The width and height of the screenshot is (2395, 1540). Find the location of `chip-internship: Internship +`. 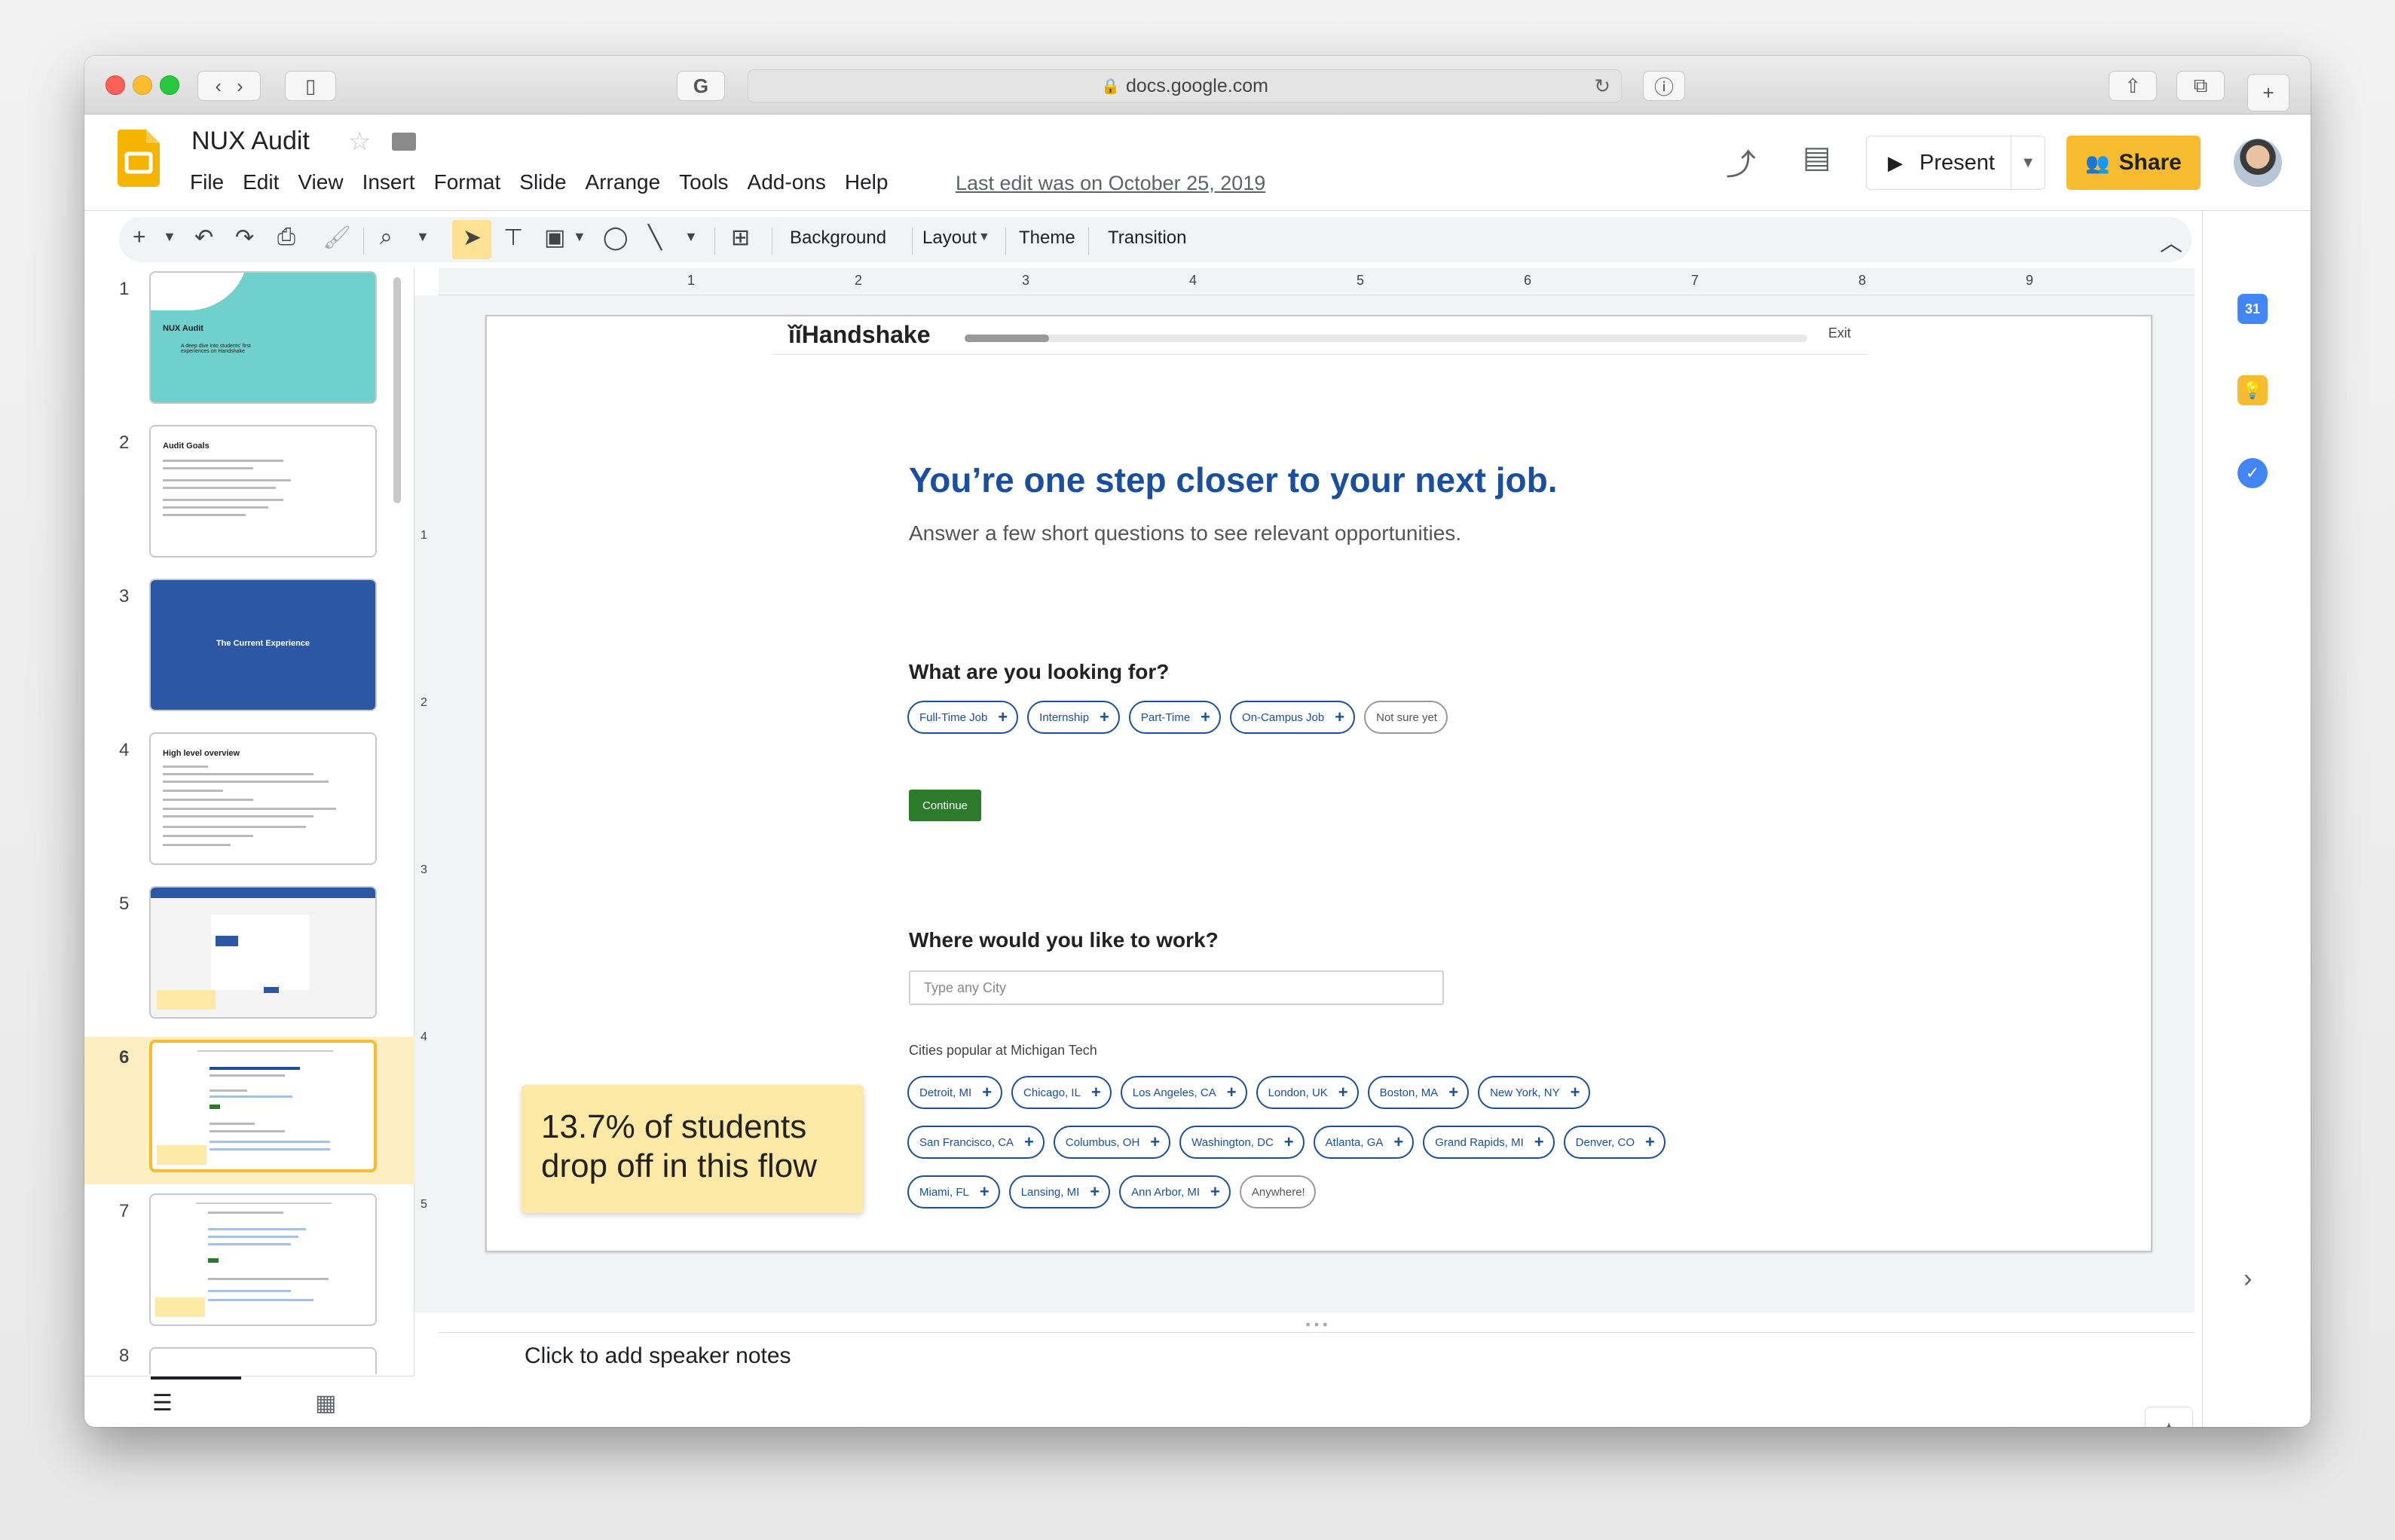

chip-internship: Internship + is located at coordinates (1073, 717).